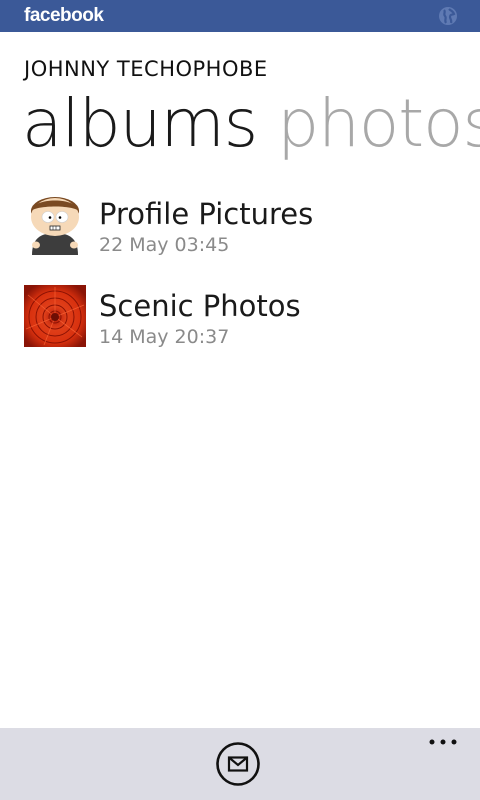 This screenshot has height=800, width=480. What do you see at coordinates (443, 744) in the screenshot?
I see `more-icon` at bounding box center [443, 744].